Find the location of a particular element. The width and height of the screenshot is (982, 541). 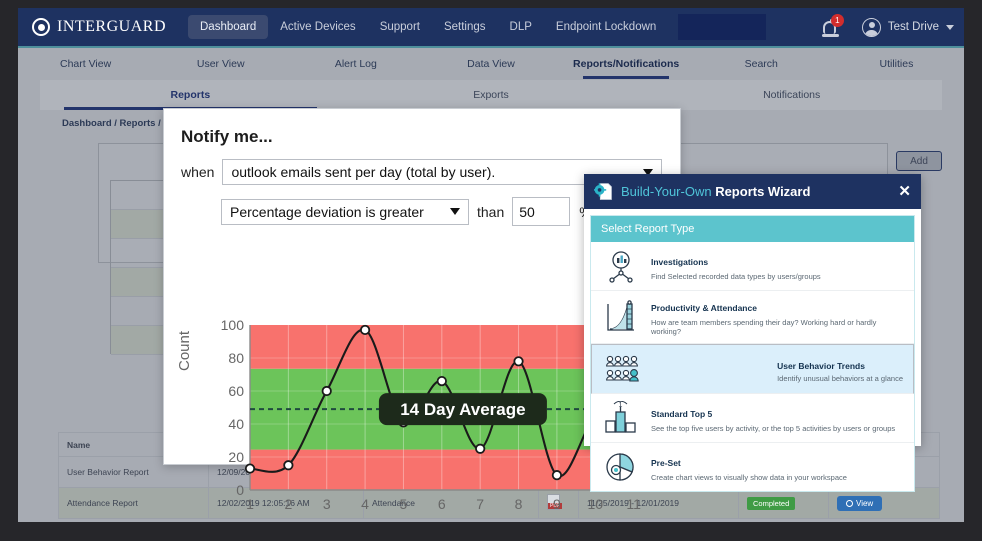

tab-alert-log: Alert Log is located at coordinates (355, 64).